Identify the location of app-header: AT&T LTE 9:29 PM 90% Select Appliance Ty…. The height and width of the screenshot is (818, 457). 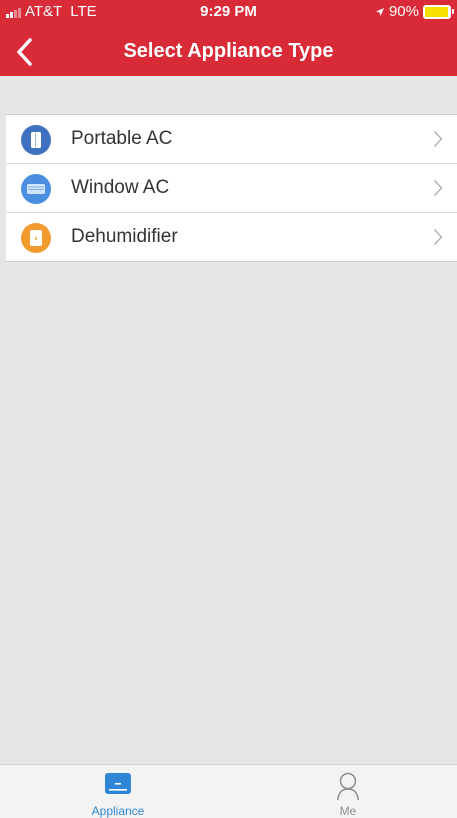
(228, 38).